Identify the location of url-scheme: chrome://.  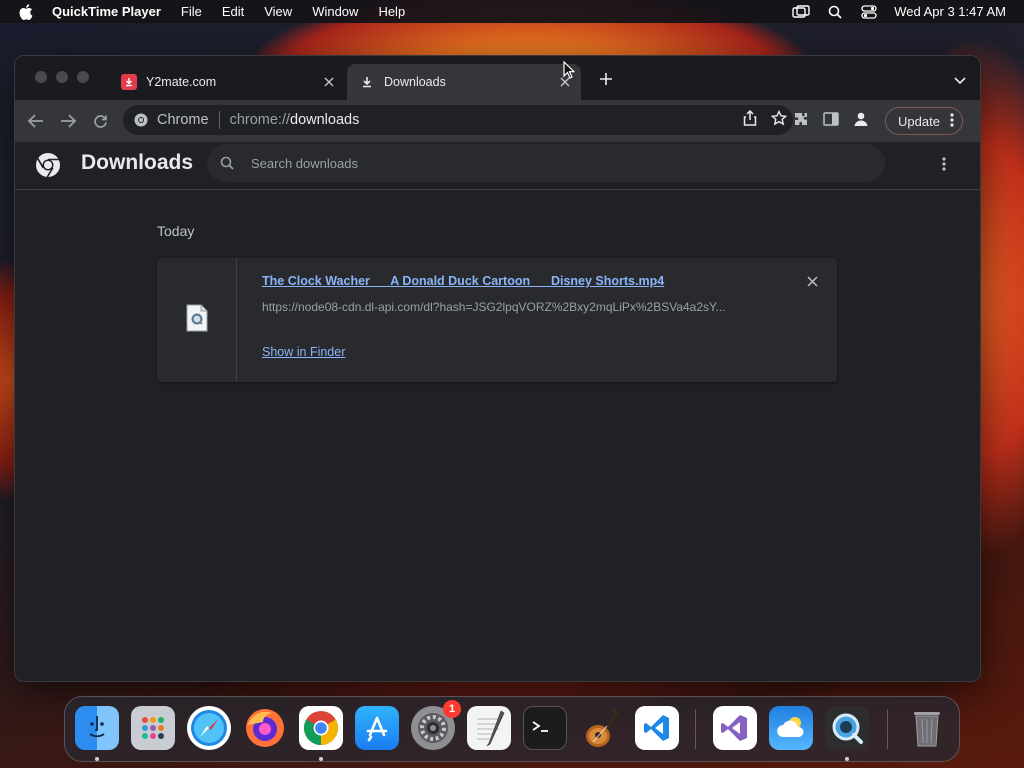
(260, 120).